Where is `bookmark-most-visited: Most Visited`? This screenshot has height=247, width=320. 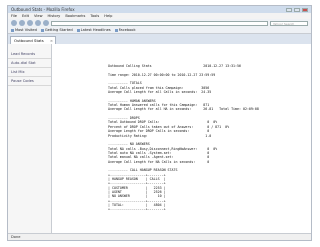 bookmark-most-visited: Most Visited is located at coordinates (24, 30).